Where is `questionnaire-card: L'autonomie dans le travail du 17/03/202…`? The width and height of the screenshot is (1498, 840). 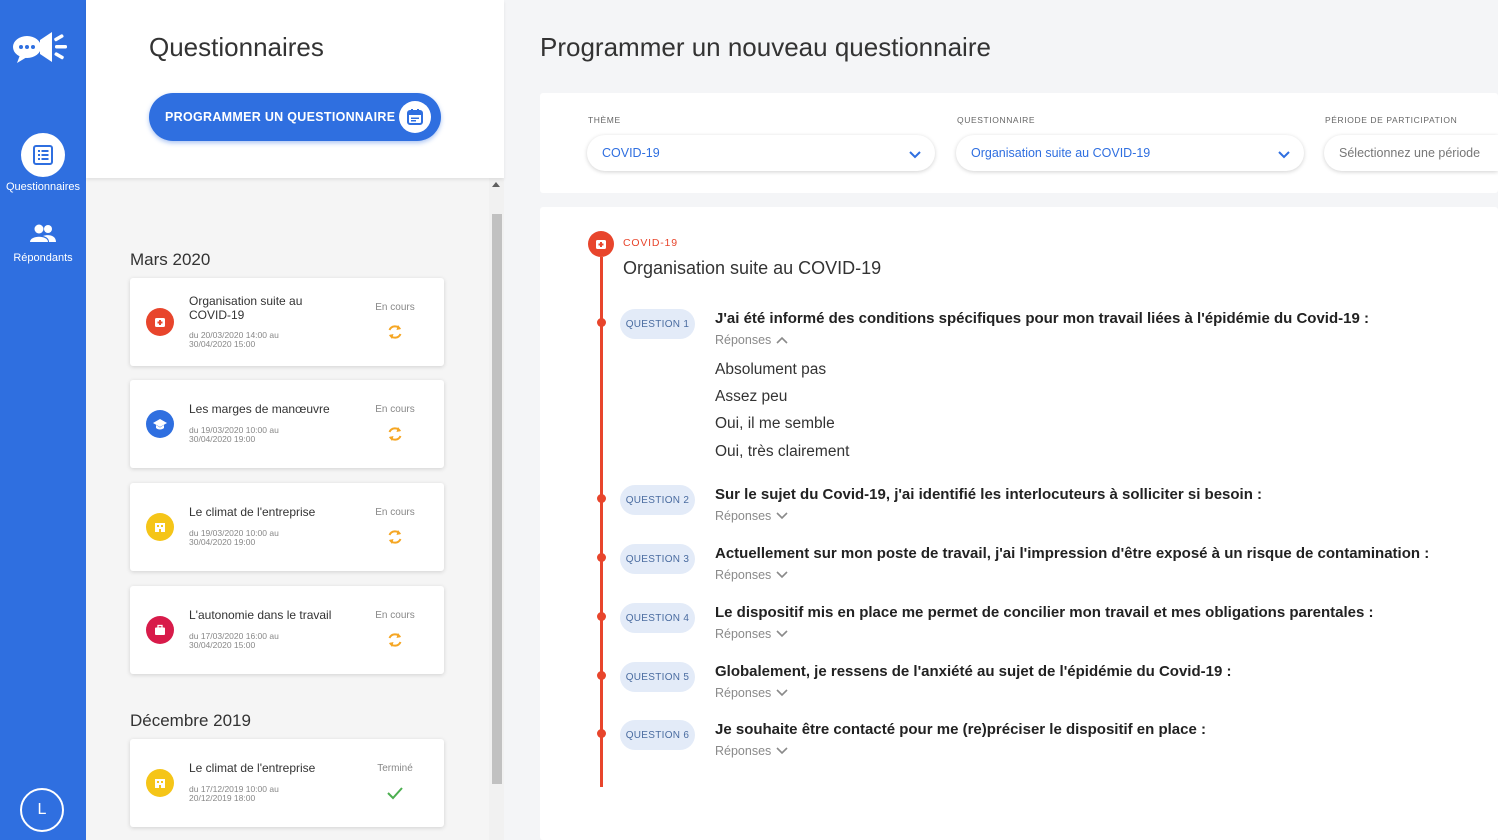
questionnaire-card: L'autonomie dans le travail du 17/03/202… is located at coordinates (287, 630).